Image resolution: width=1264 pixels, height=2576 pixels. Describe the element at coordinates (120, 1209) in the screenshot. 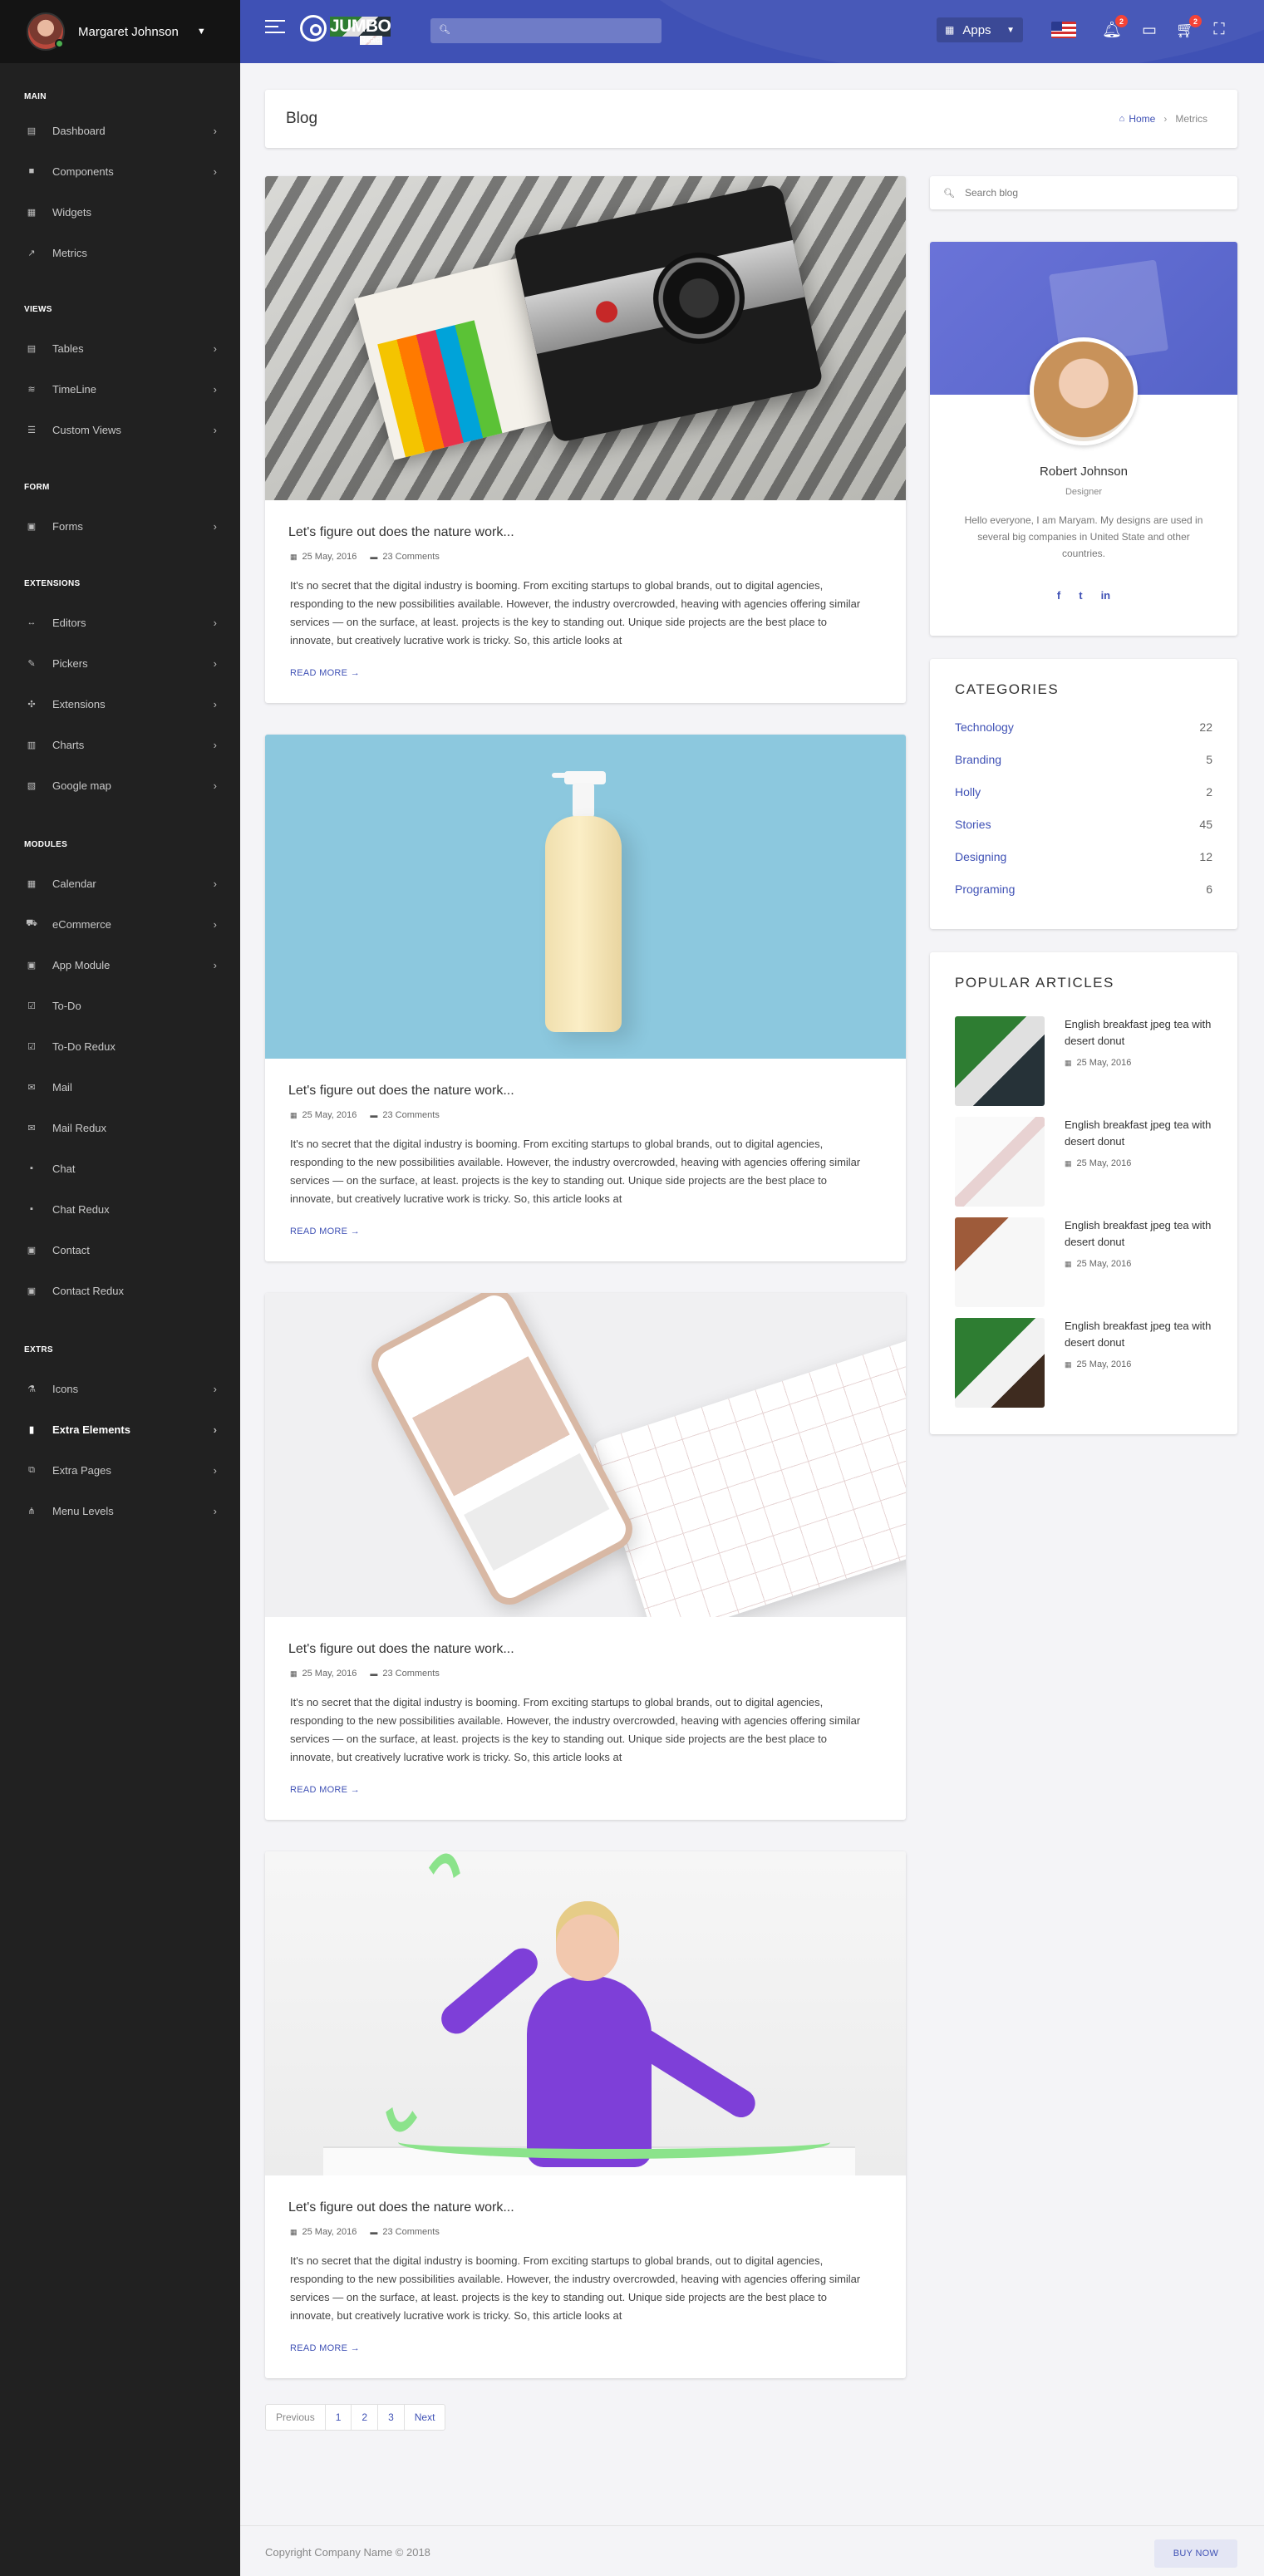

I see `sidebar-item-chat-redux: ▪ Chat Redux` at that location.